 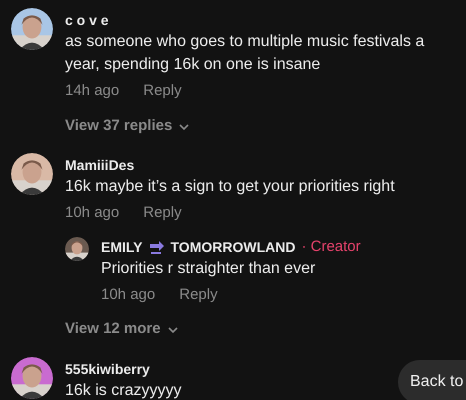 I want to click on arrow-right-icon, so click(x=156, y=247).